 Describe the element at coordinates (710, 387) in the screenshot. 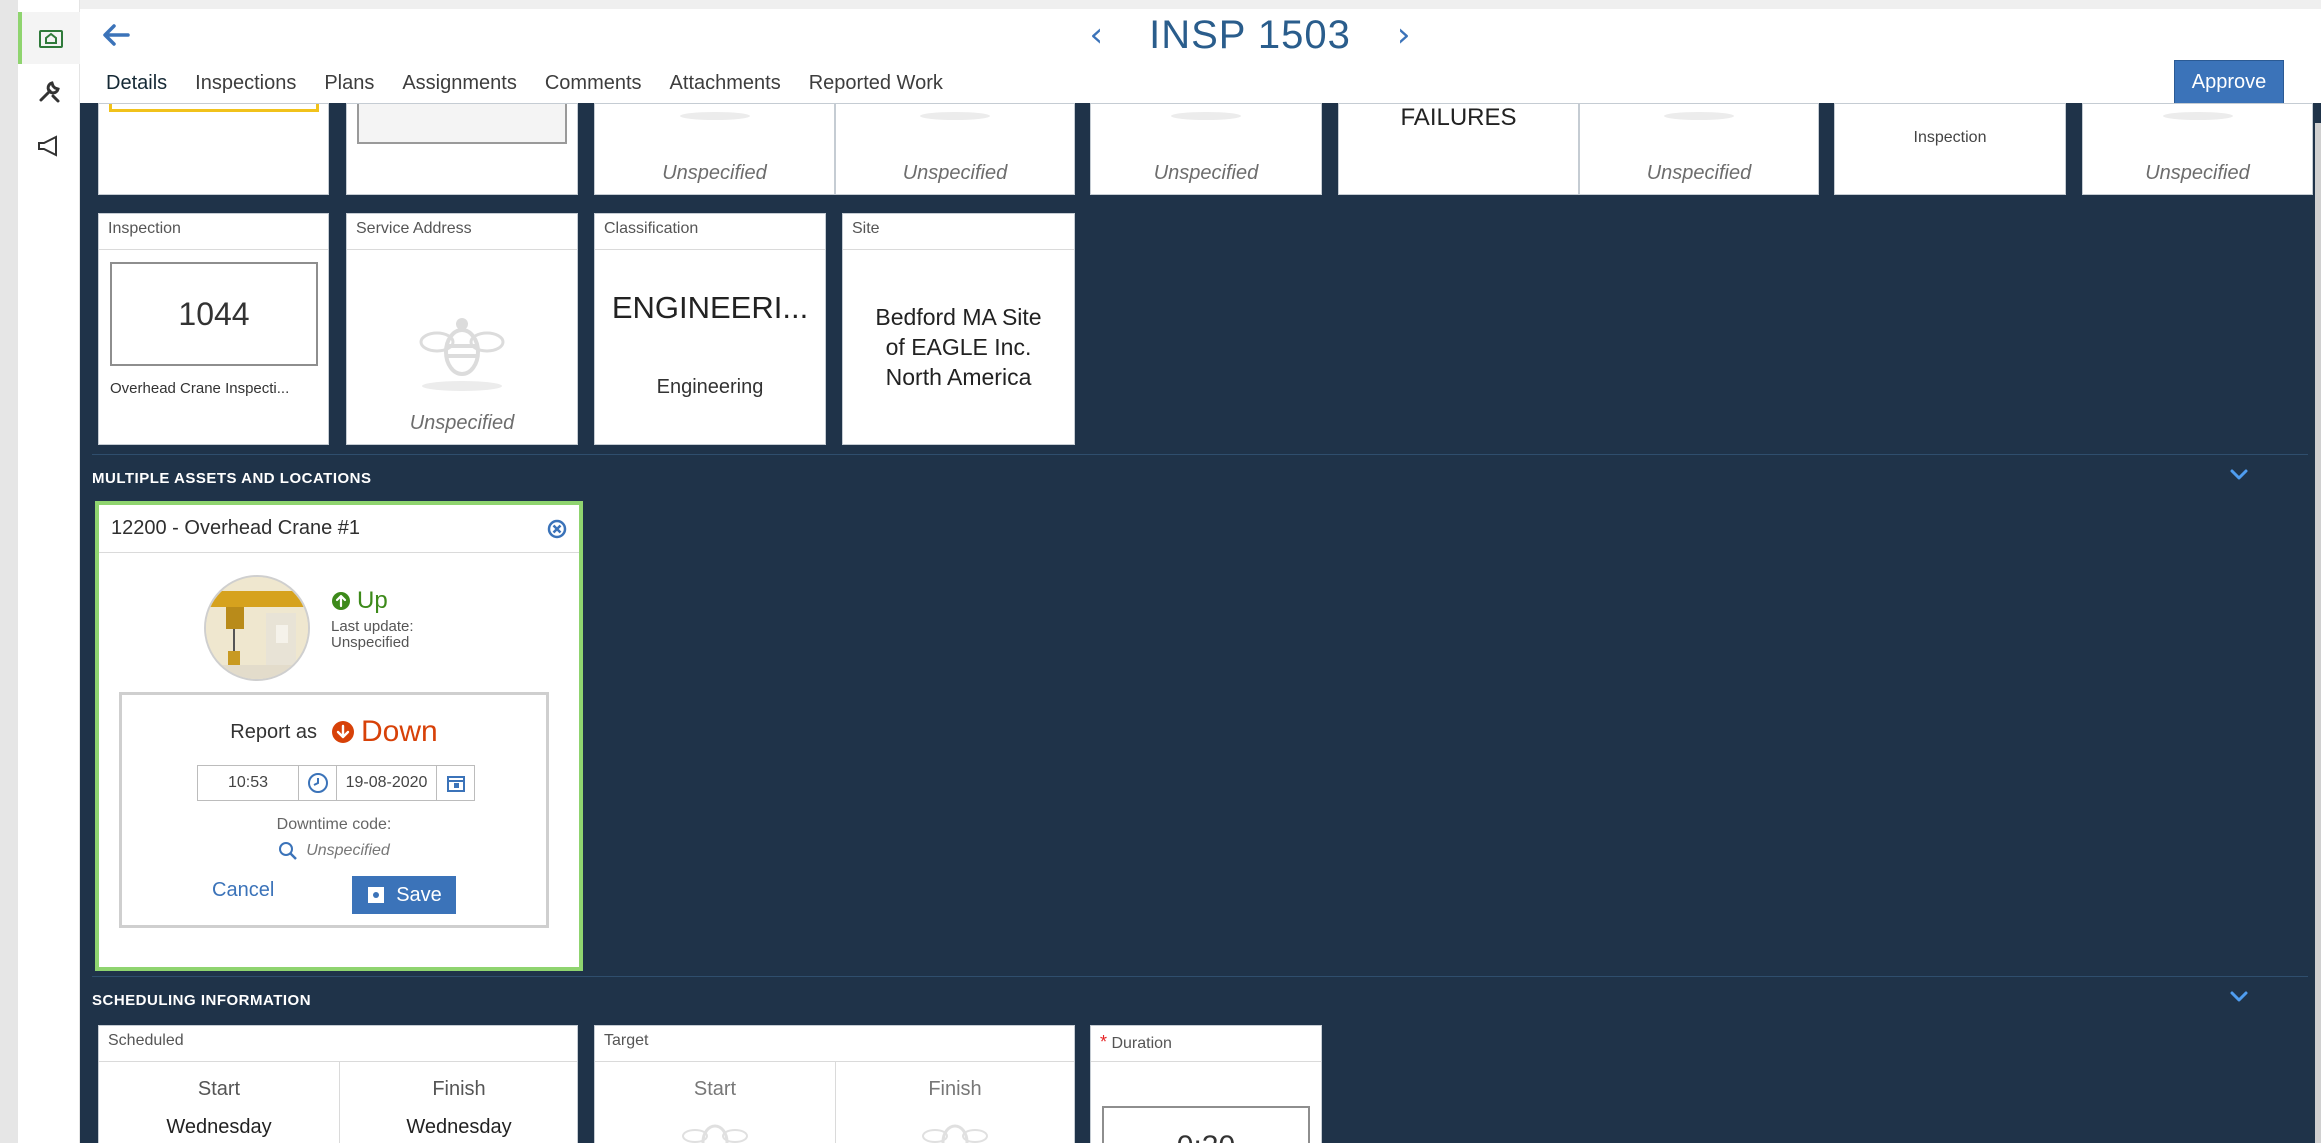

I see `classification-caption: Engineering` at that location.